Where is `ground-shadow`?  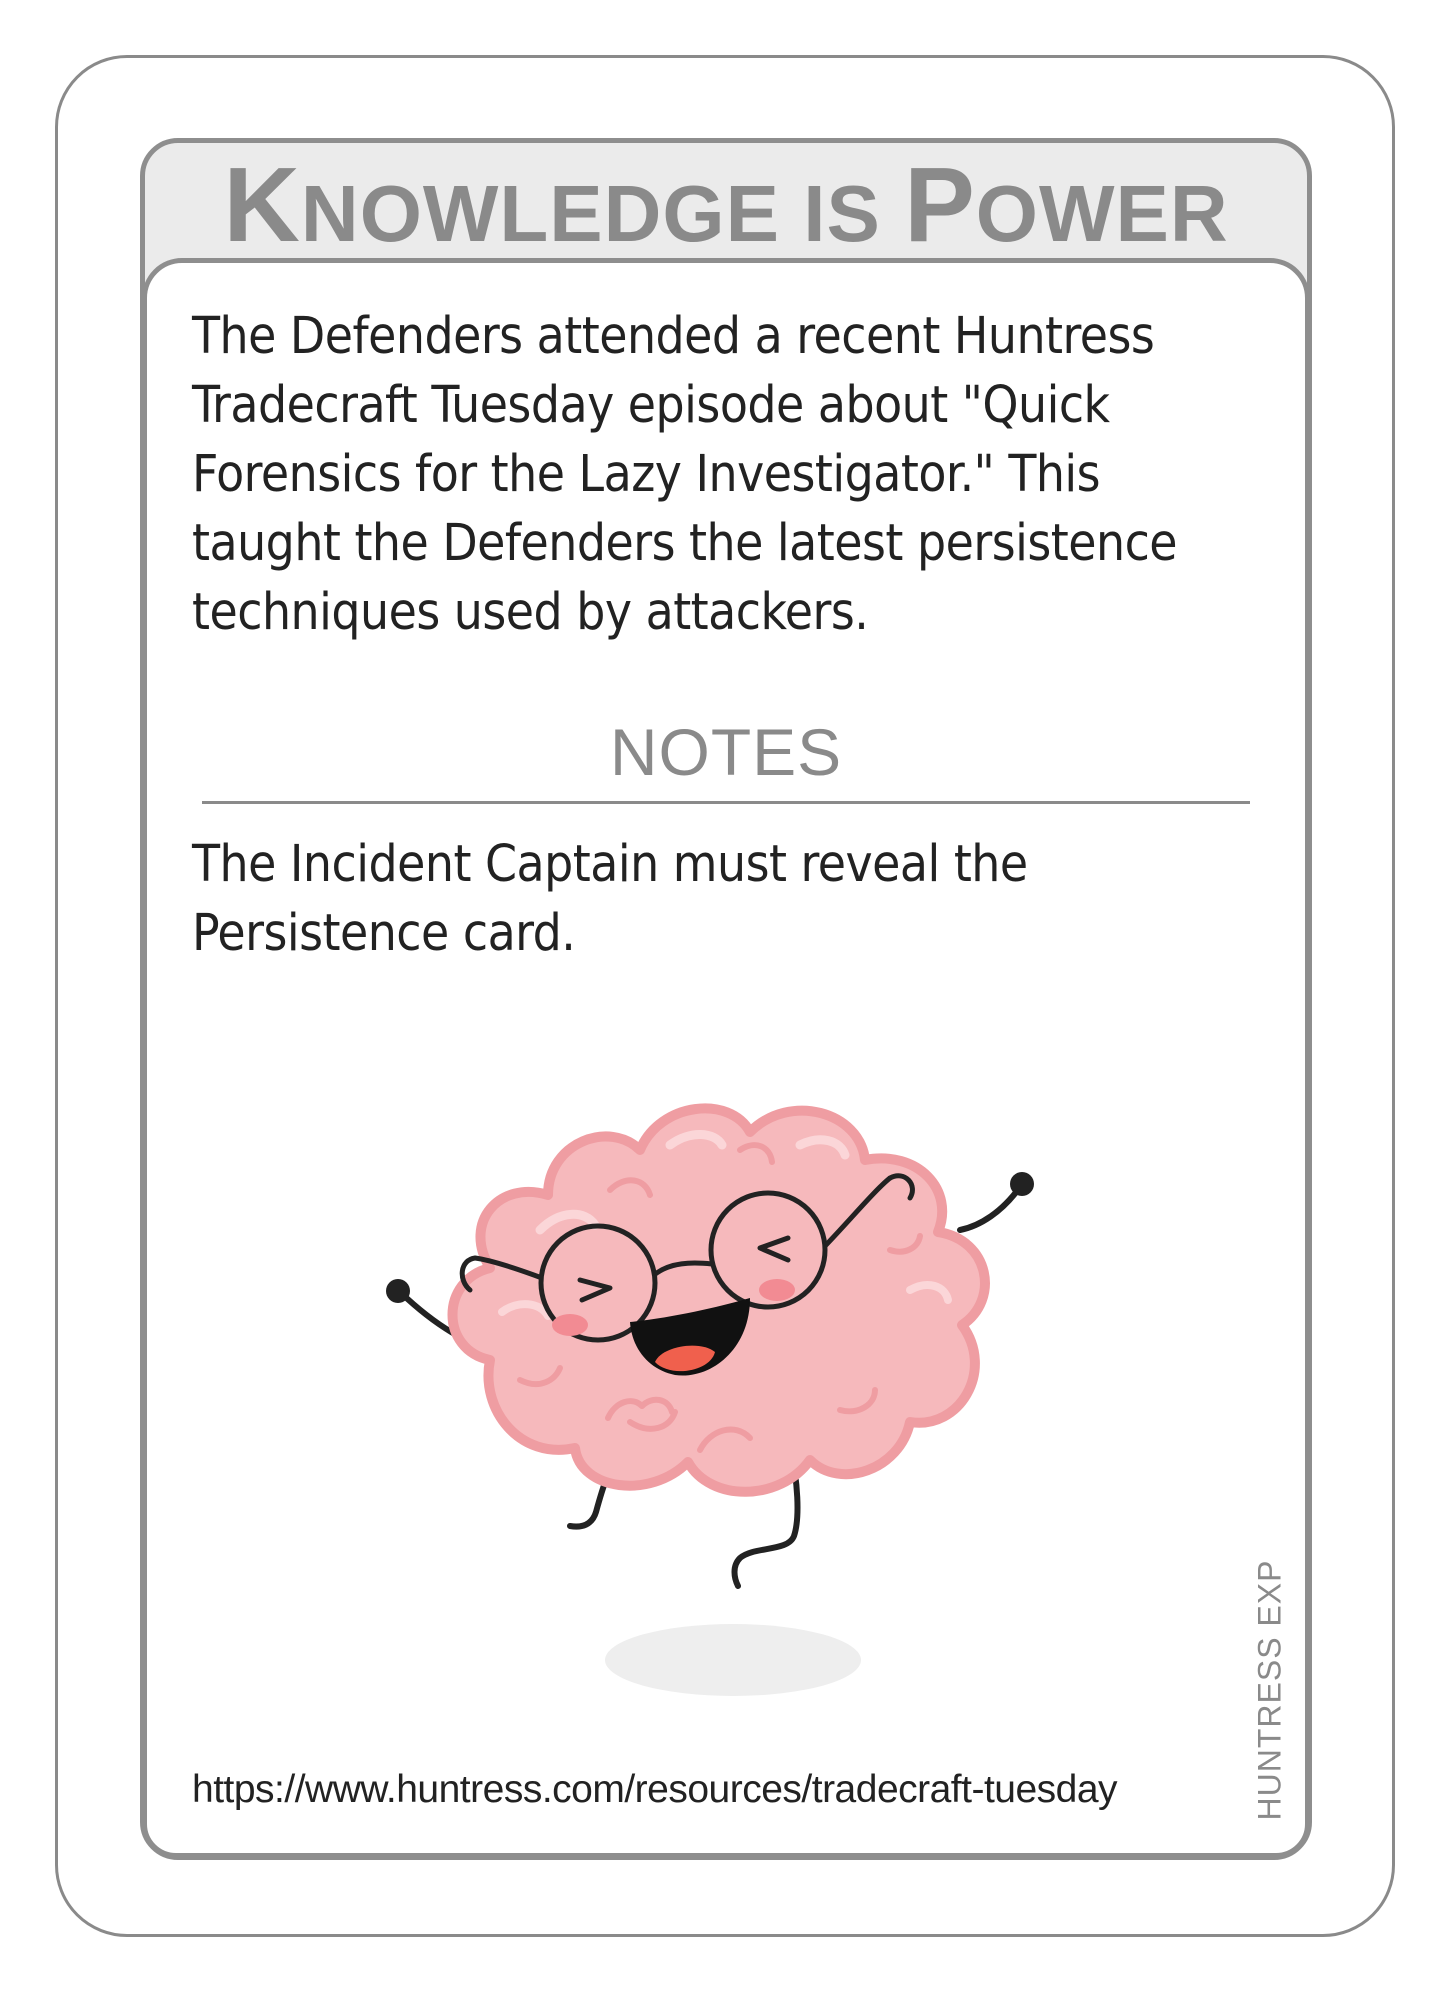
ground-shadow is located at coordinates (733, 1660).